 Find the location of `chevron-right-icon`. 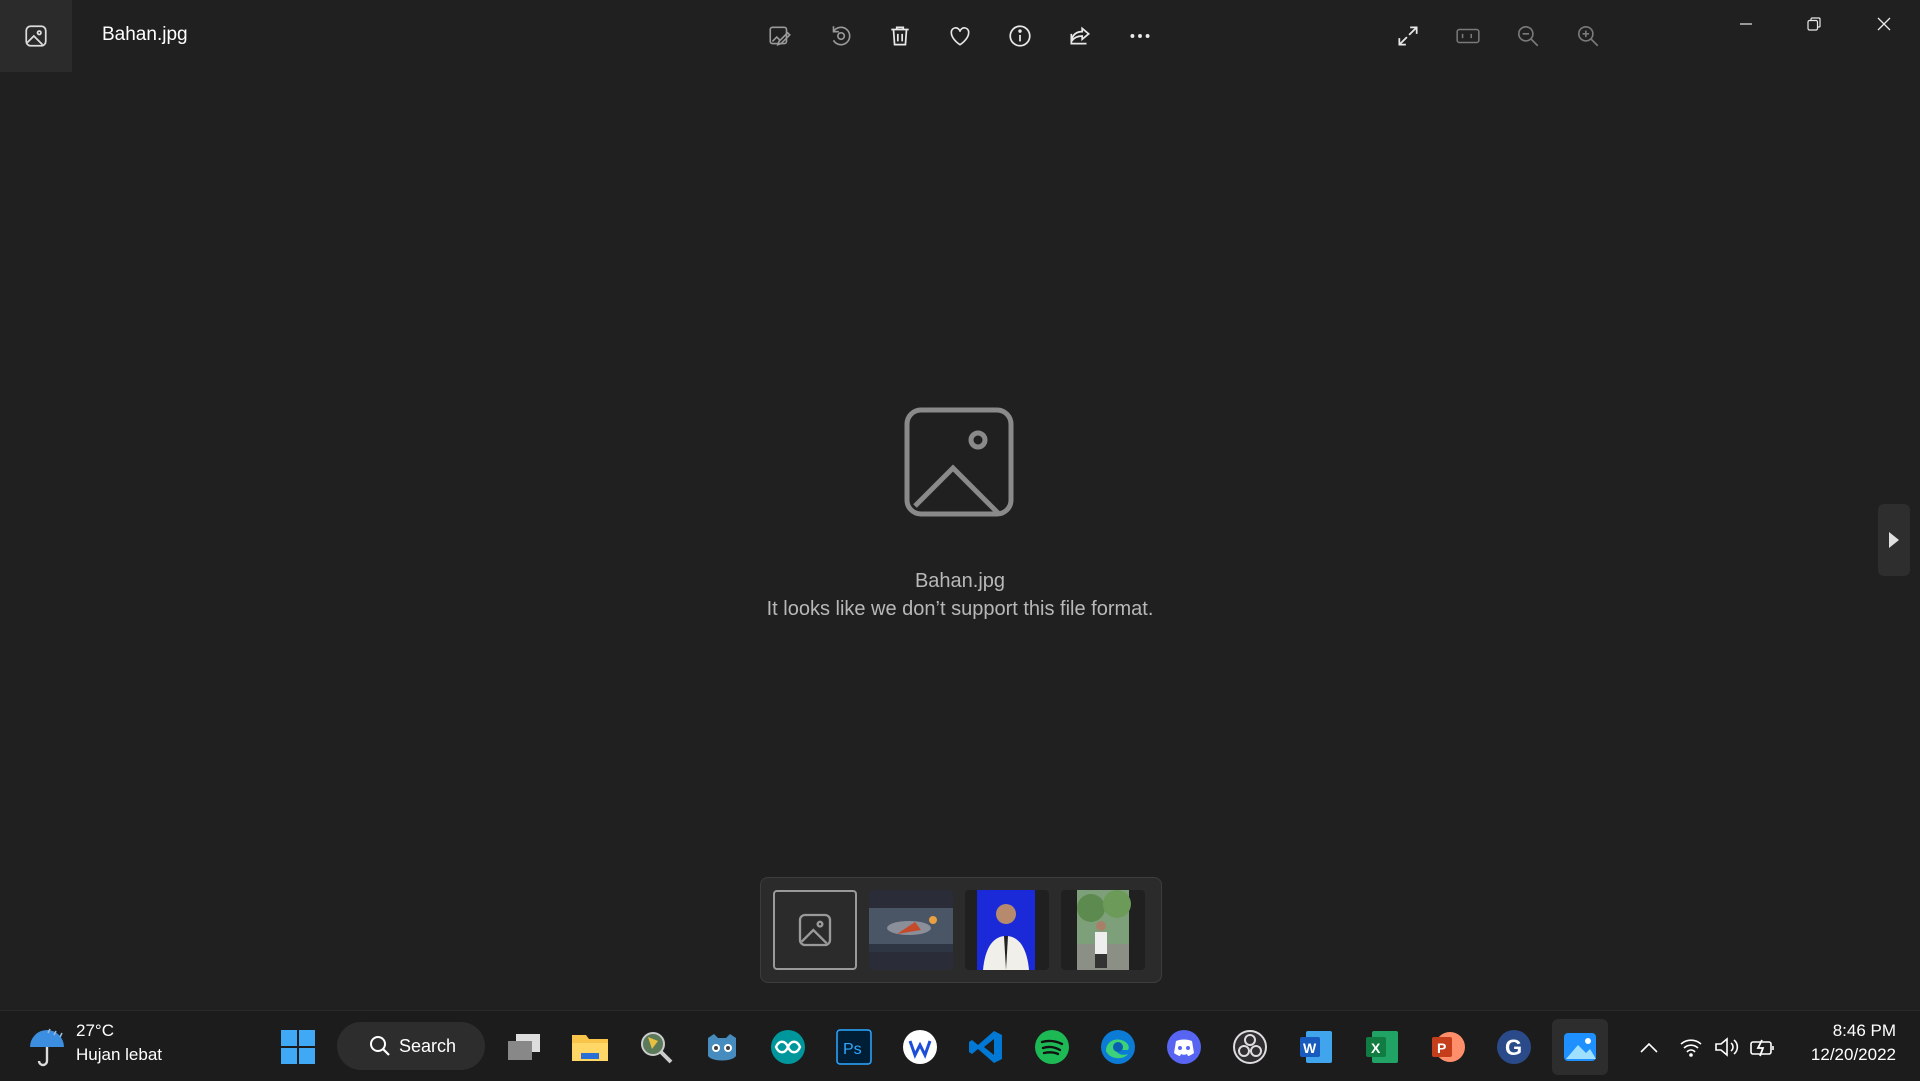

chevron-right-icon is located at coordinates (1894, 540).